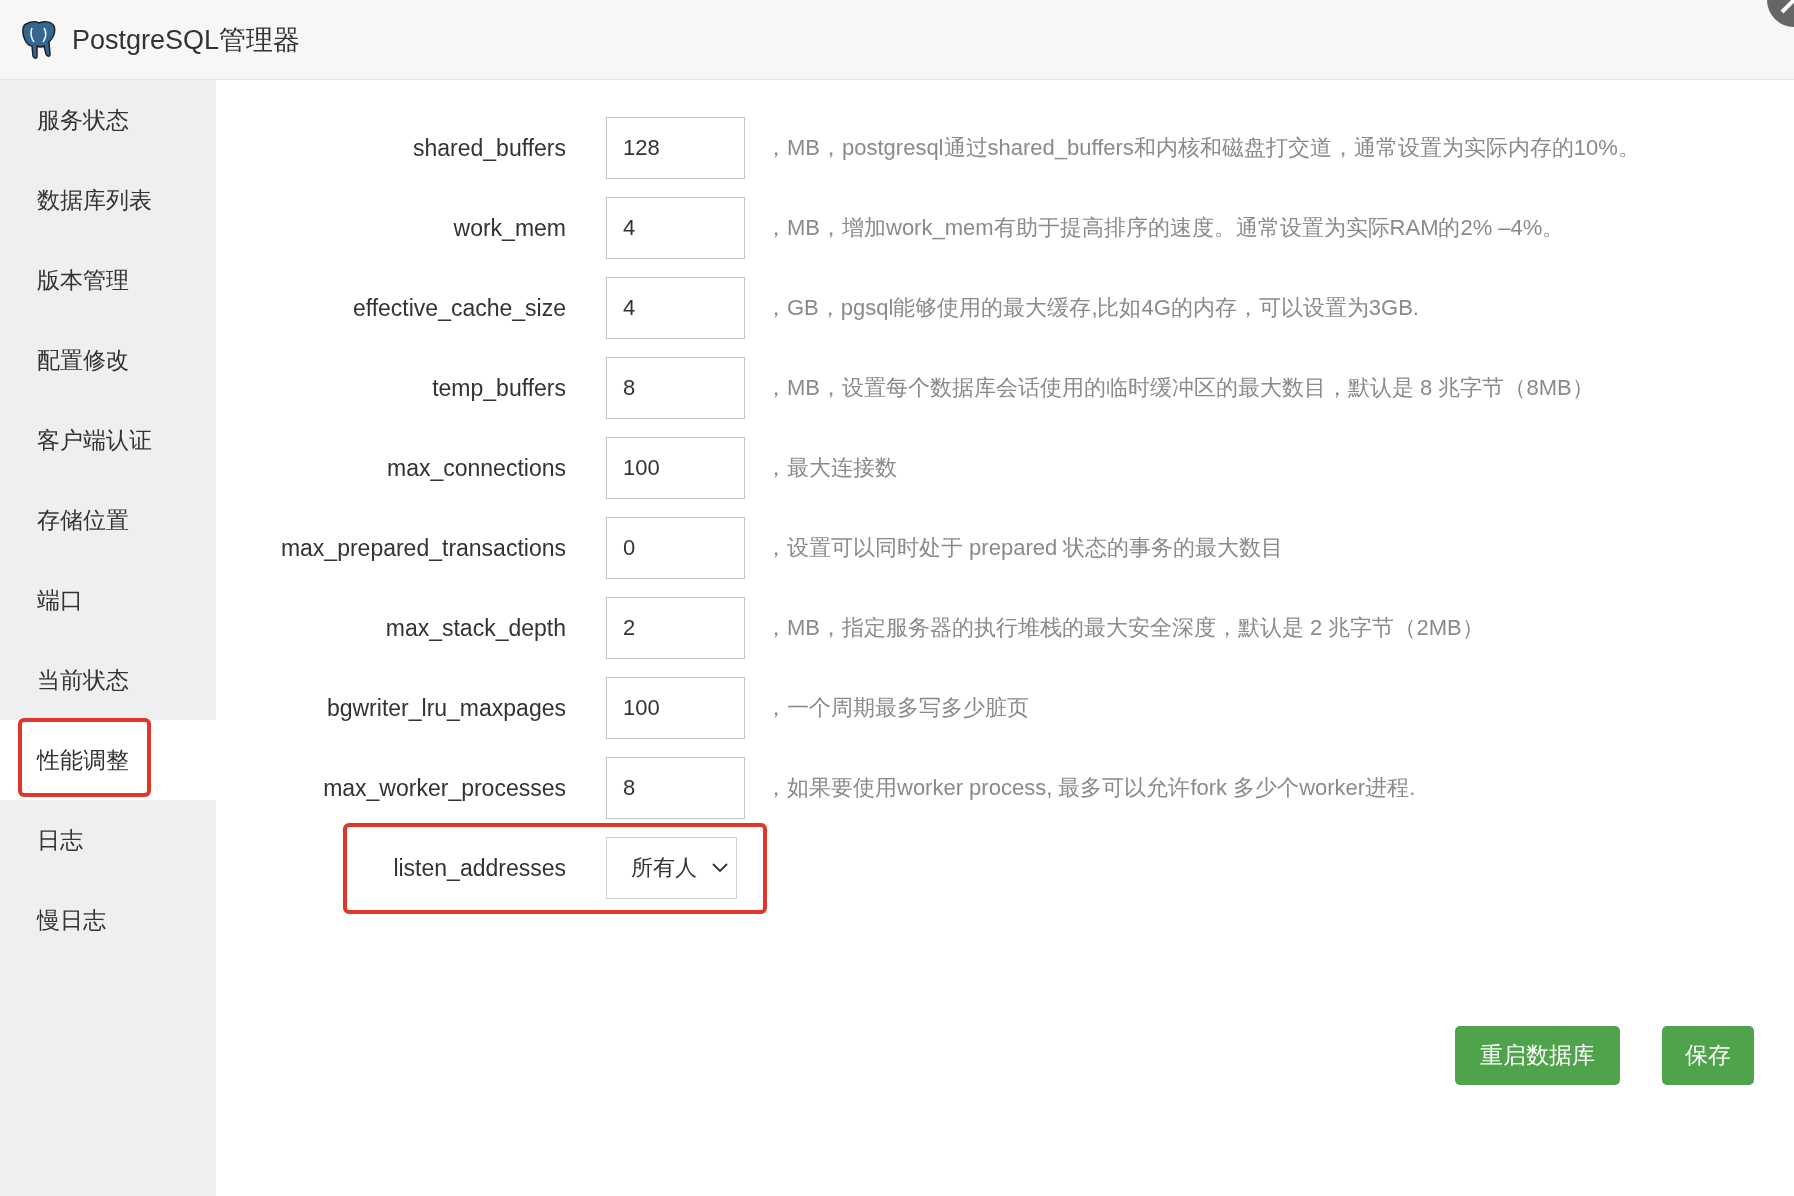 The image size is (1794, 1196). What do you see at coordinates (675, 548) in the screenshot?
I see `input-field: 0` at bounding box center [675, 548].